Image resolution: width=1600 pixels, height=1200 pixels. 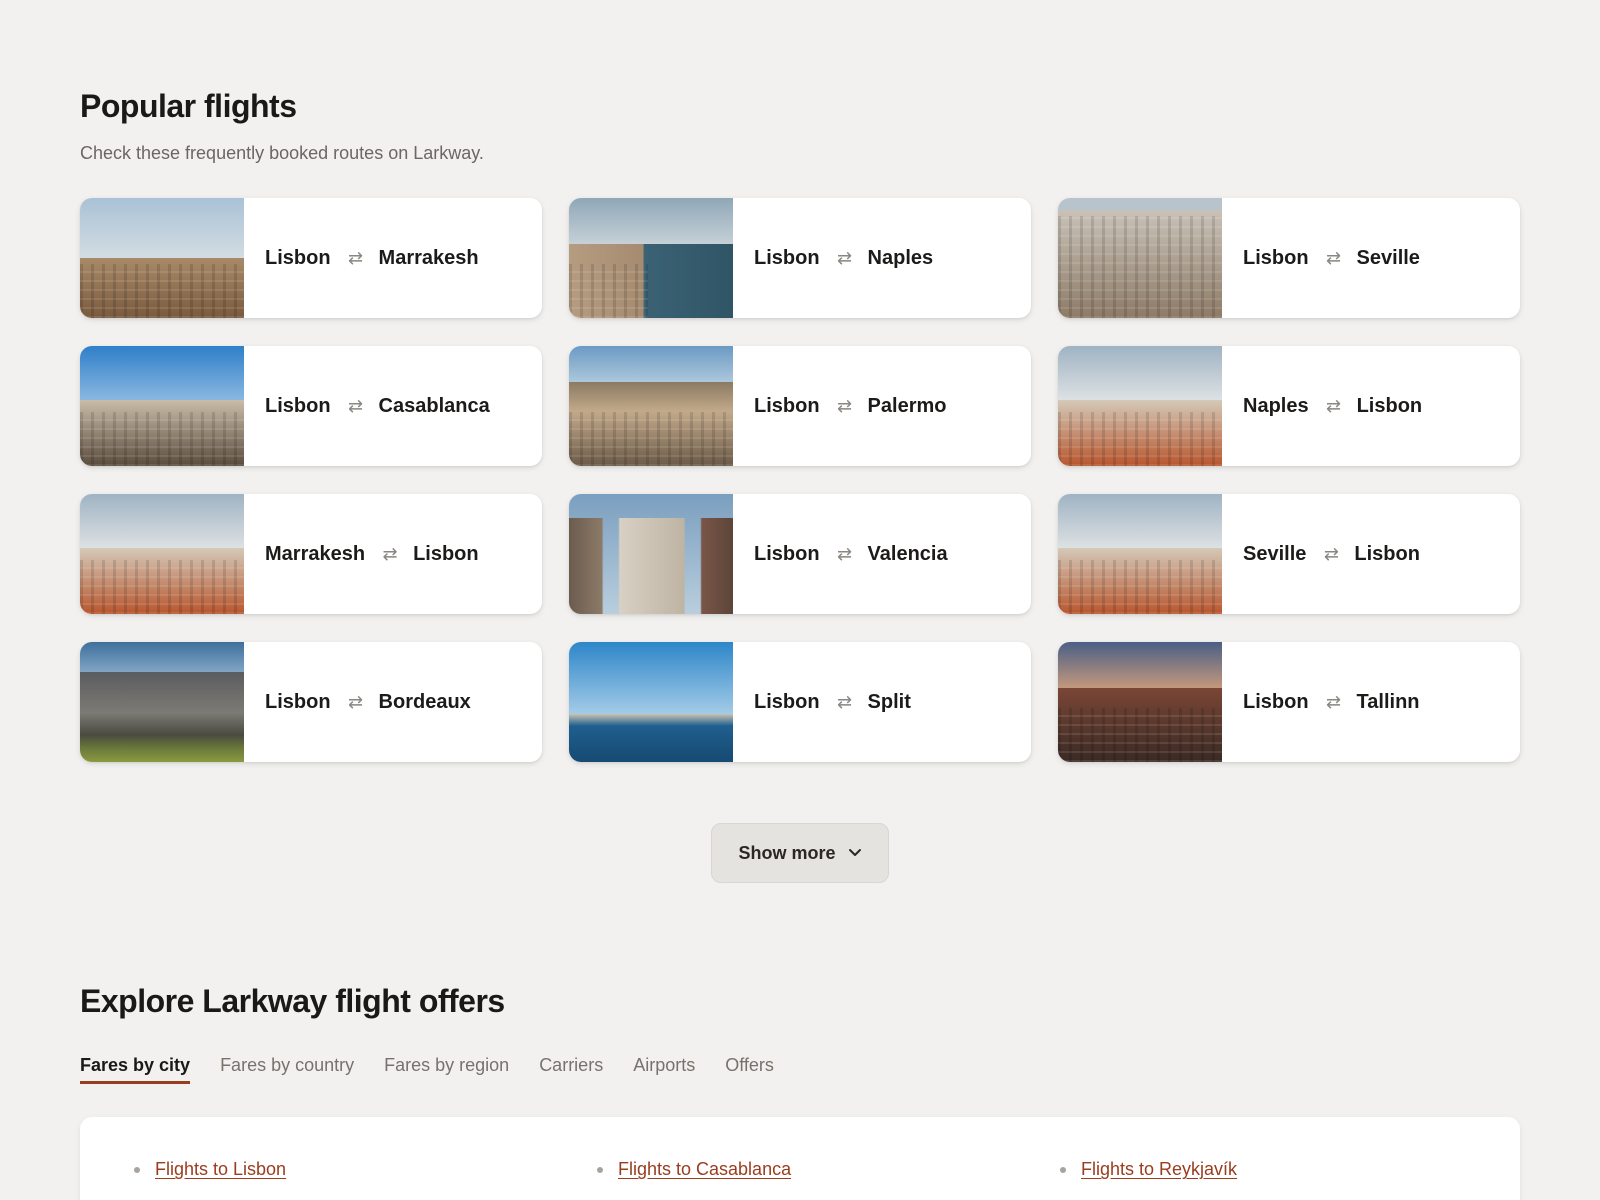 What do you see at coordinates (664, 1069) in the screenshot?
I see `tab-airports: Airports` at bounding box center [664, 1069].